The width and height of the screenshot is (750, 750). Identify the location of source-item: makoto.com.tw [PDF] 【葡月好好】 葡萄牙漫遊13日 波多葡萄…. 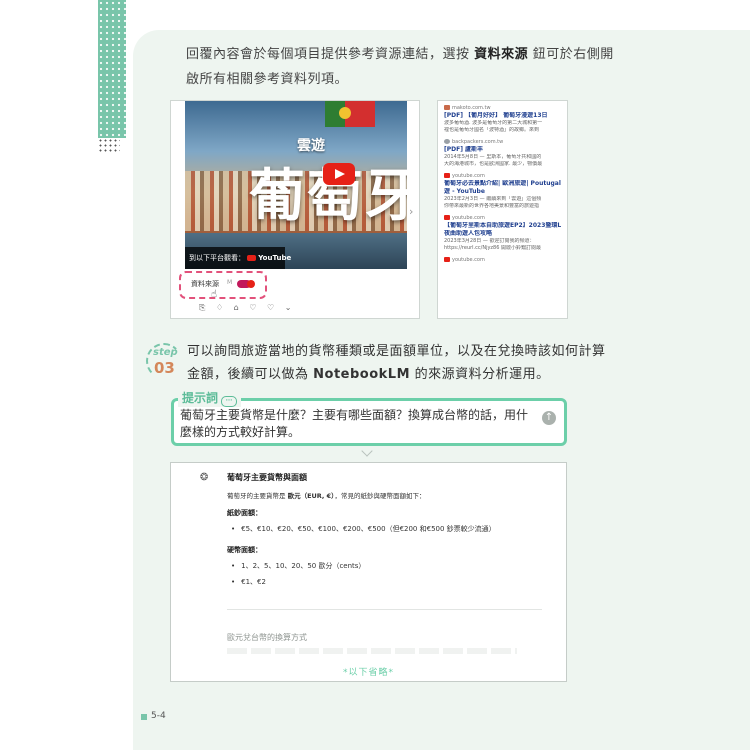
(502, 119).